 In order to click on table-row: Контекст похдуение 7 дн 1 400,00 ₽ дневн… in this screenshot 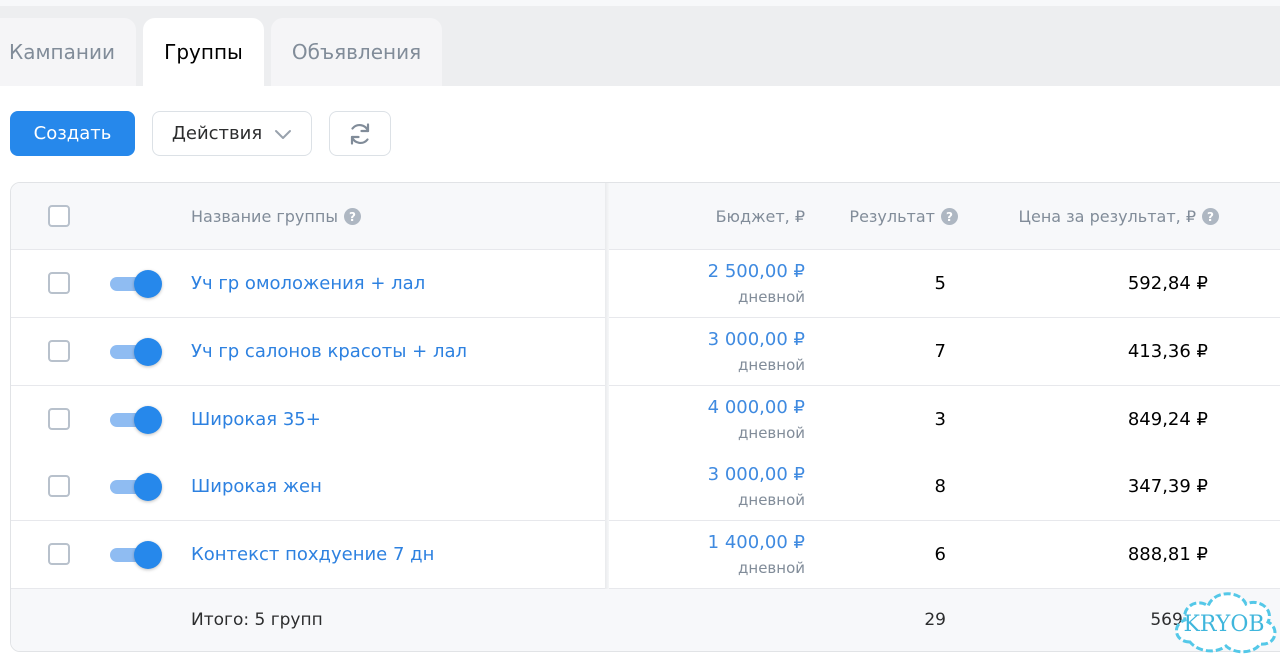, I will do `click(645, 555)`.